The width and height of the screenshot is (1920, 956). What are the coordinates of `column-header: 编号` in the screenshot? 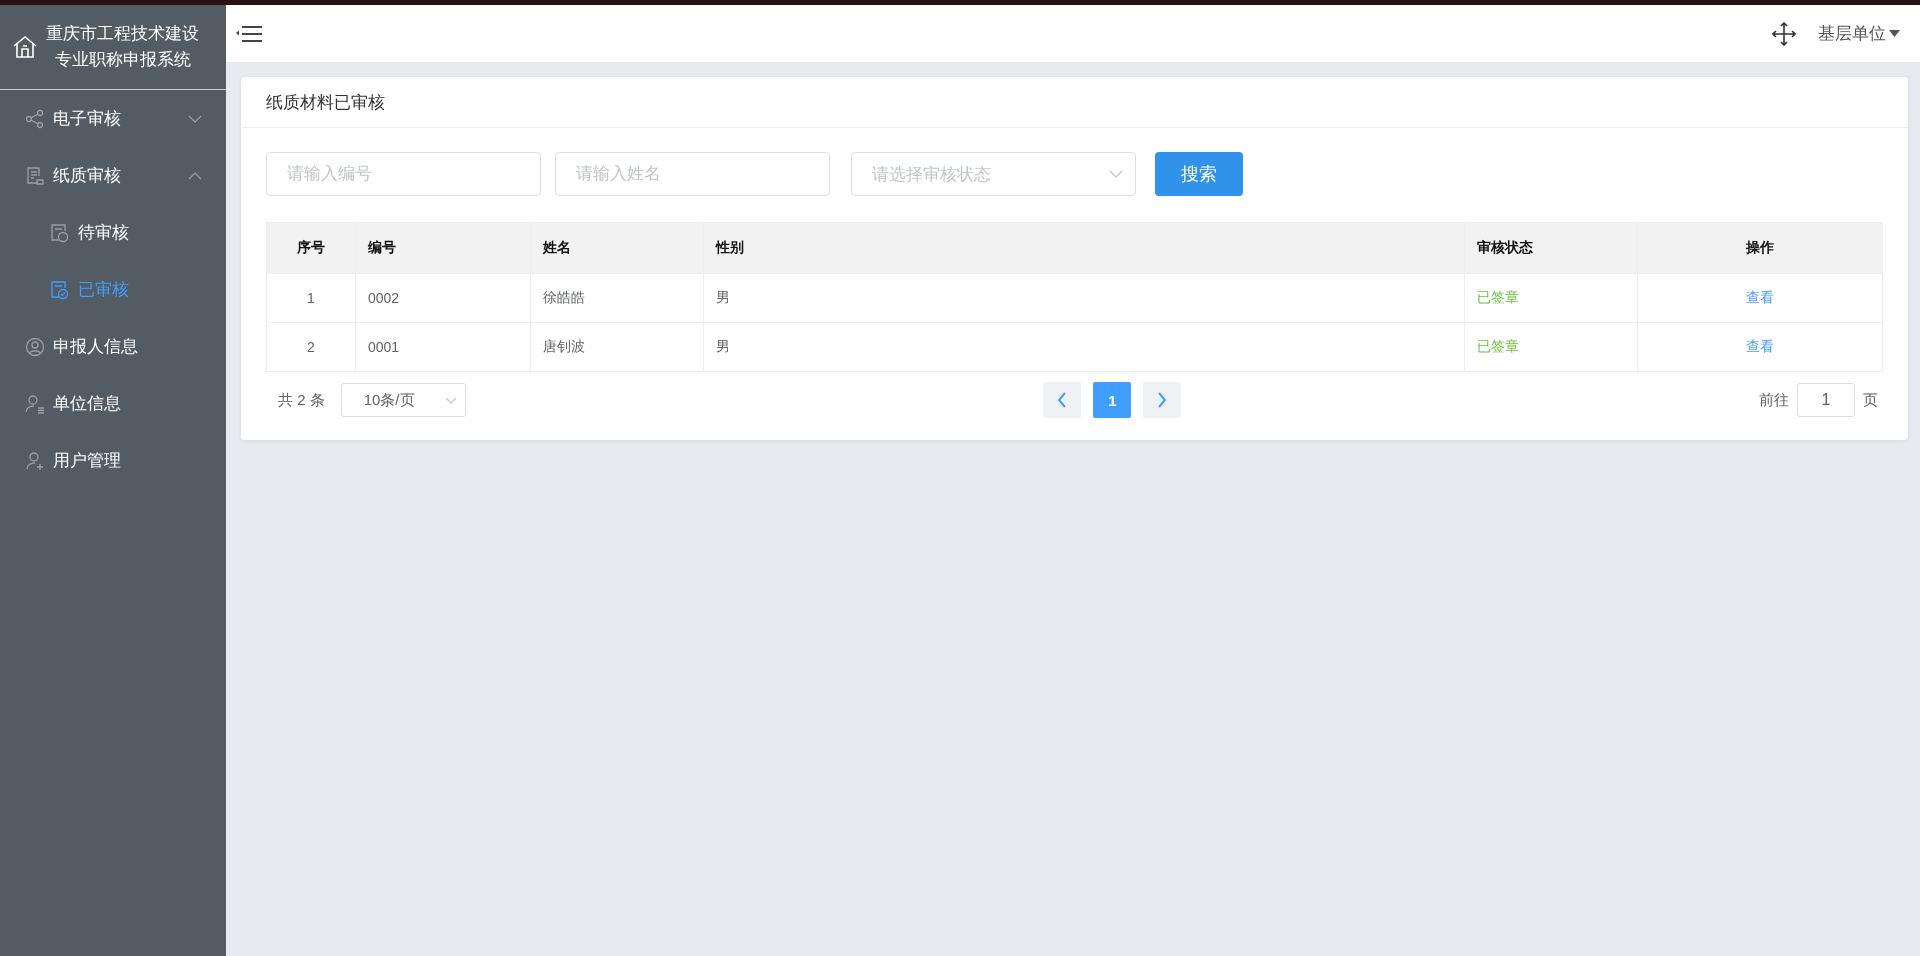 It's located at (443, 248).